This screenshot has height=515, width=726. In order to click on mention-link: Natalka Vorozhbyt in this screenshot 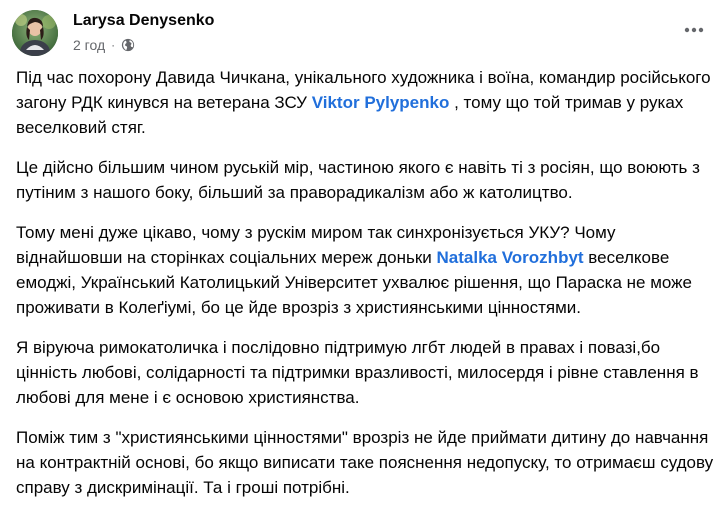, I will do `click(510, 257)`.